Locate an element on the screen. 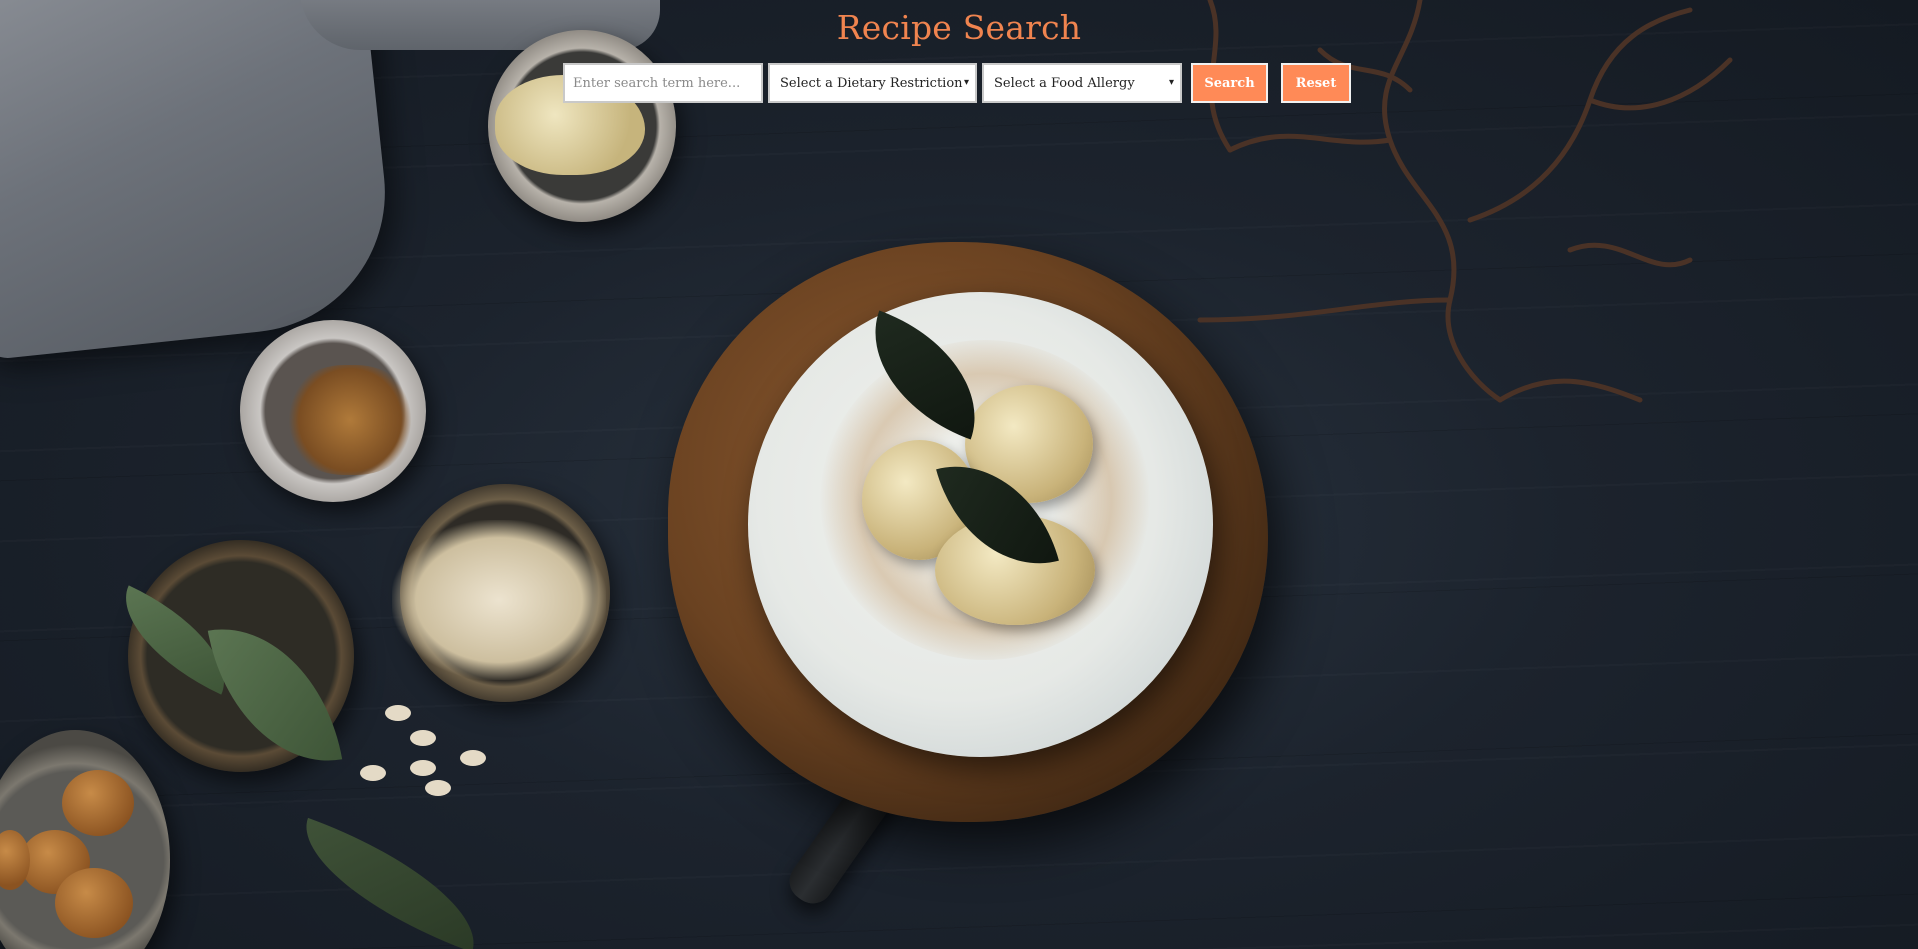  page-title: Recipe Search is located at coordinates (959, 27).